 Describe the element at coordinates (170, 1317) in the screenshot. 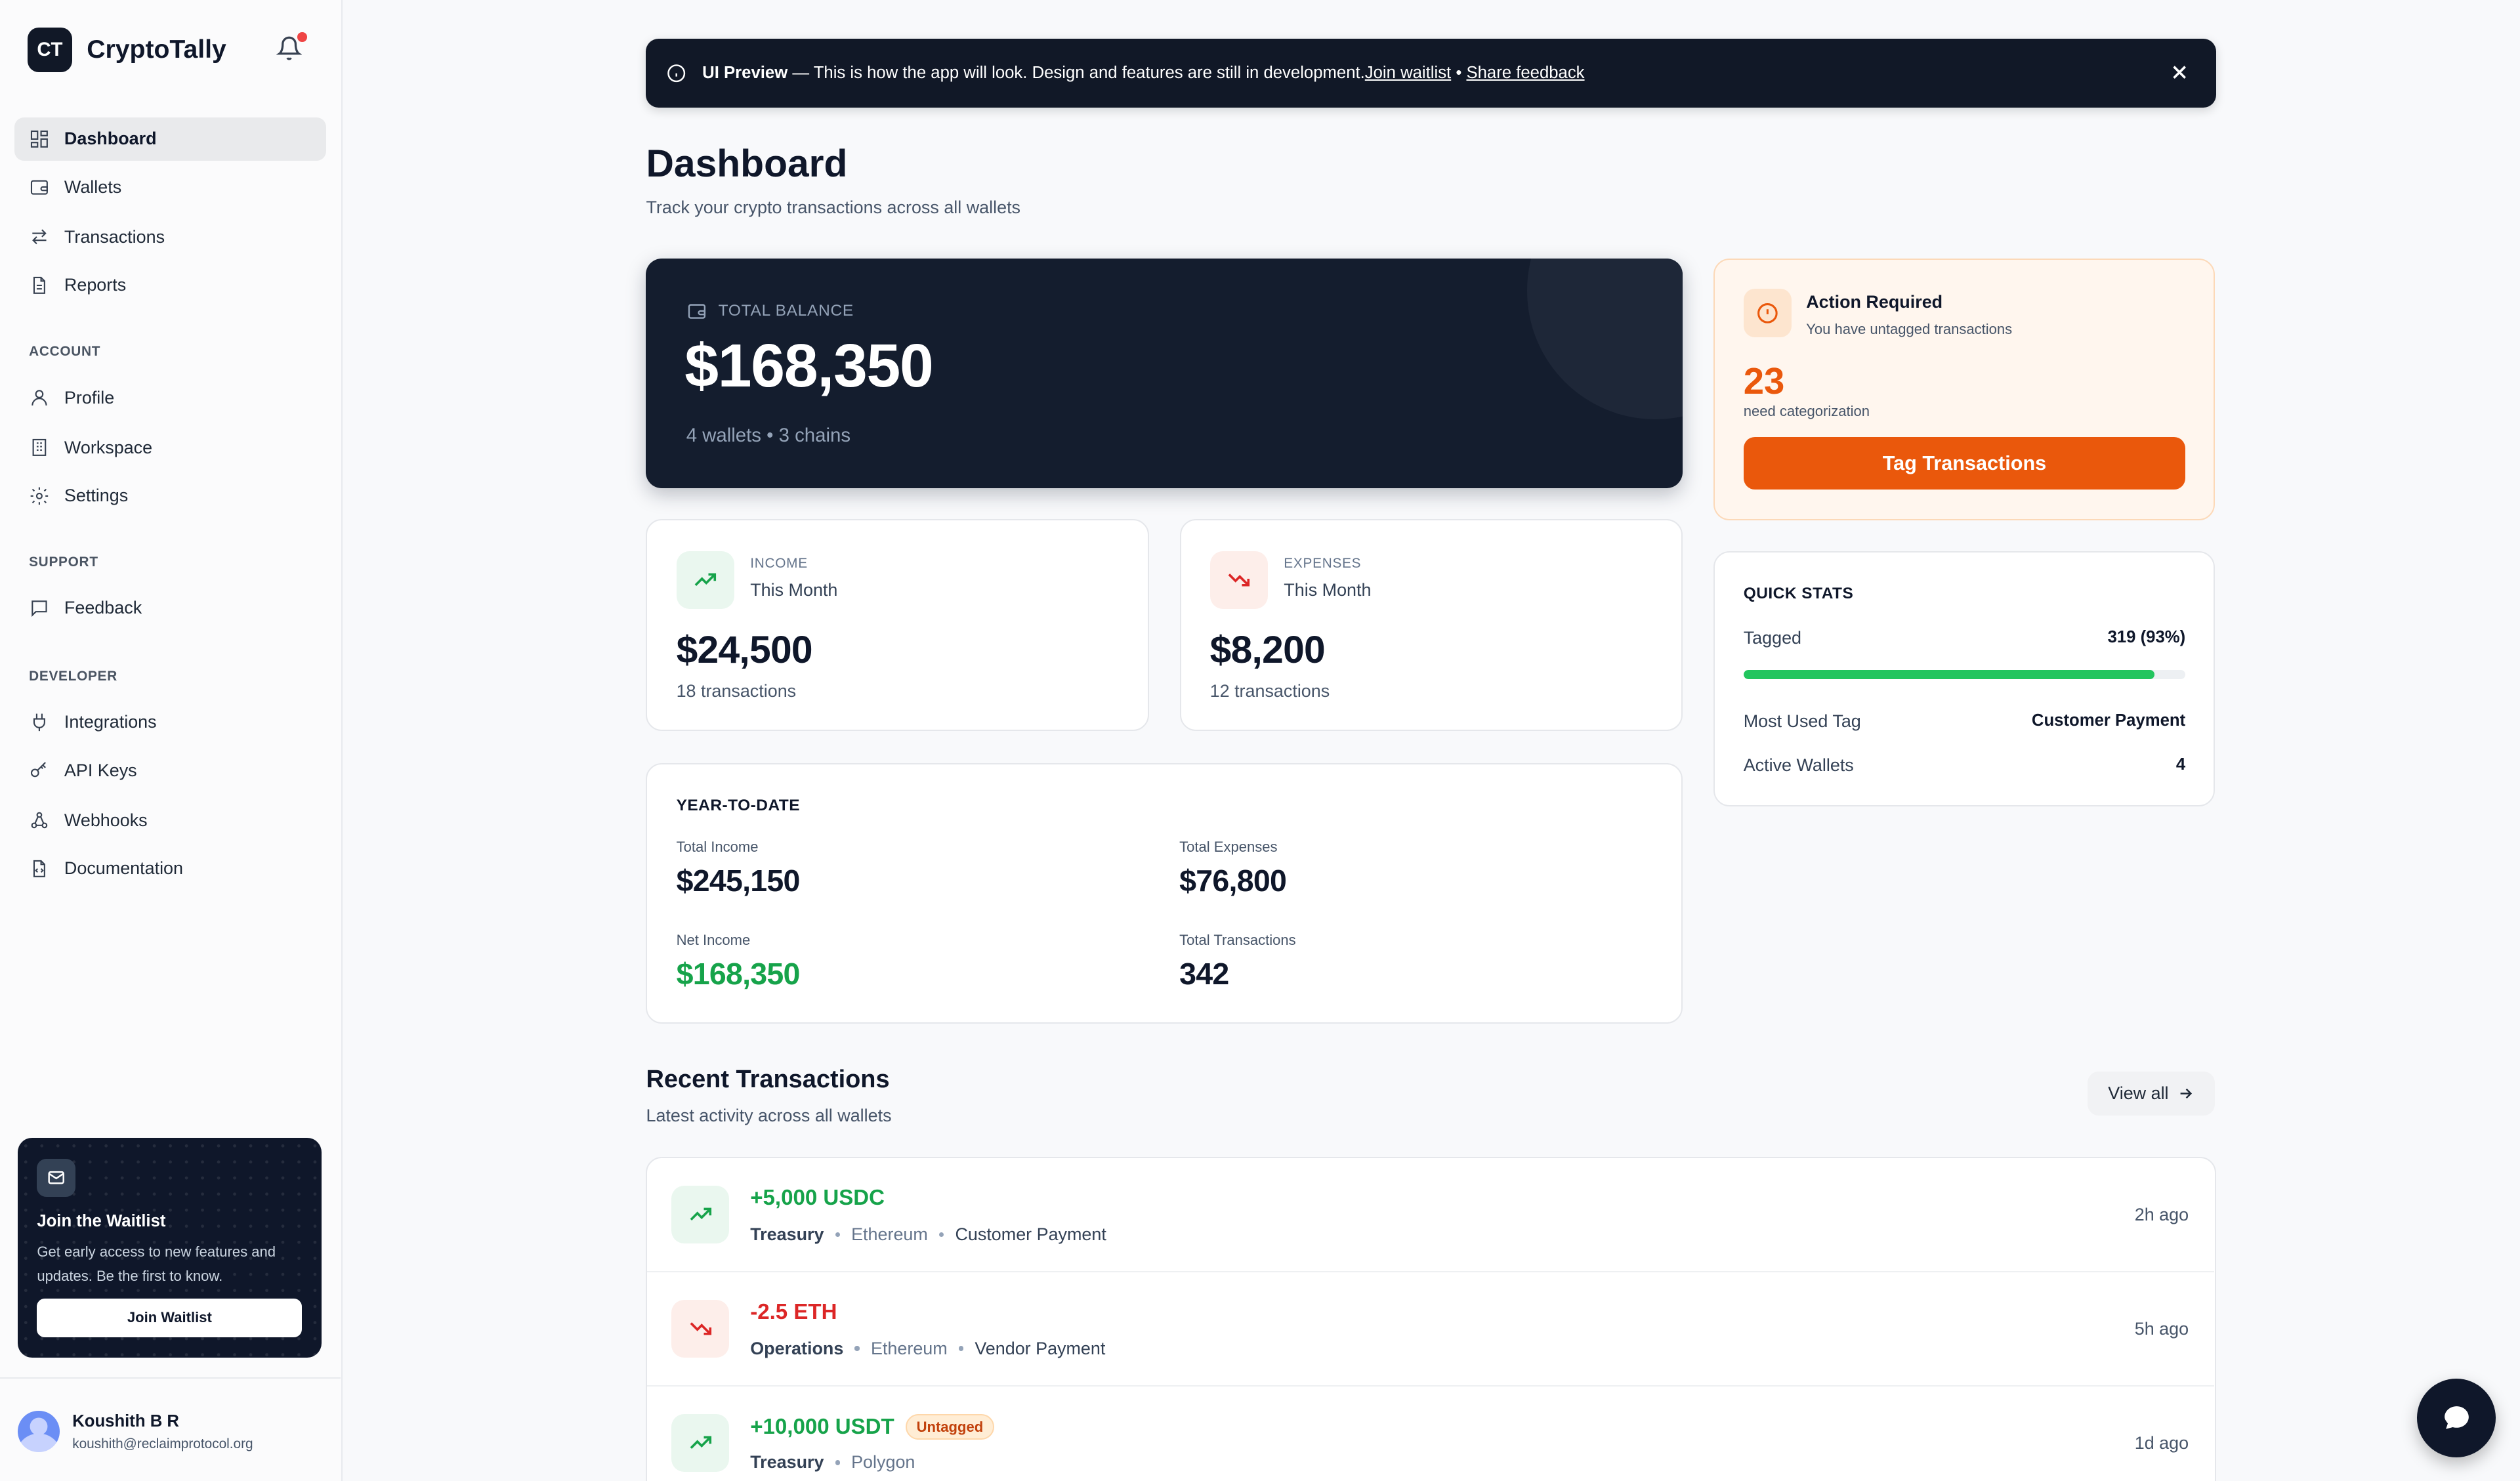

I see `join-waitlist-button: Join Waitlist` at that location.